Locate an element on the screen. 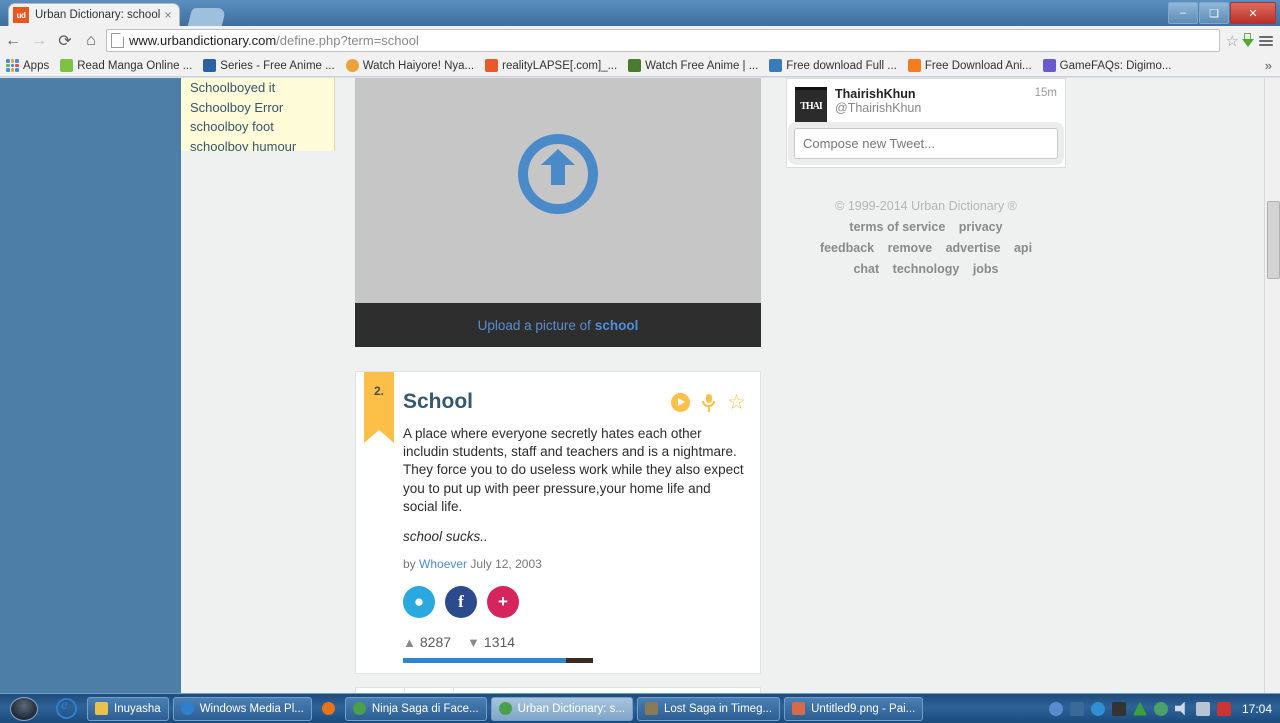 The width and height of the screenshot is (1280, 723). start-orb-icon is located at coordinates (24, 708).